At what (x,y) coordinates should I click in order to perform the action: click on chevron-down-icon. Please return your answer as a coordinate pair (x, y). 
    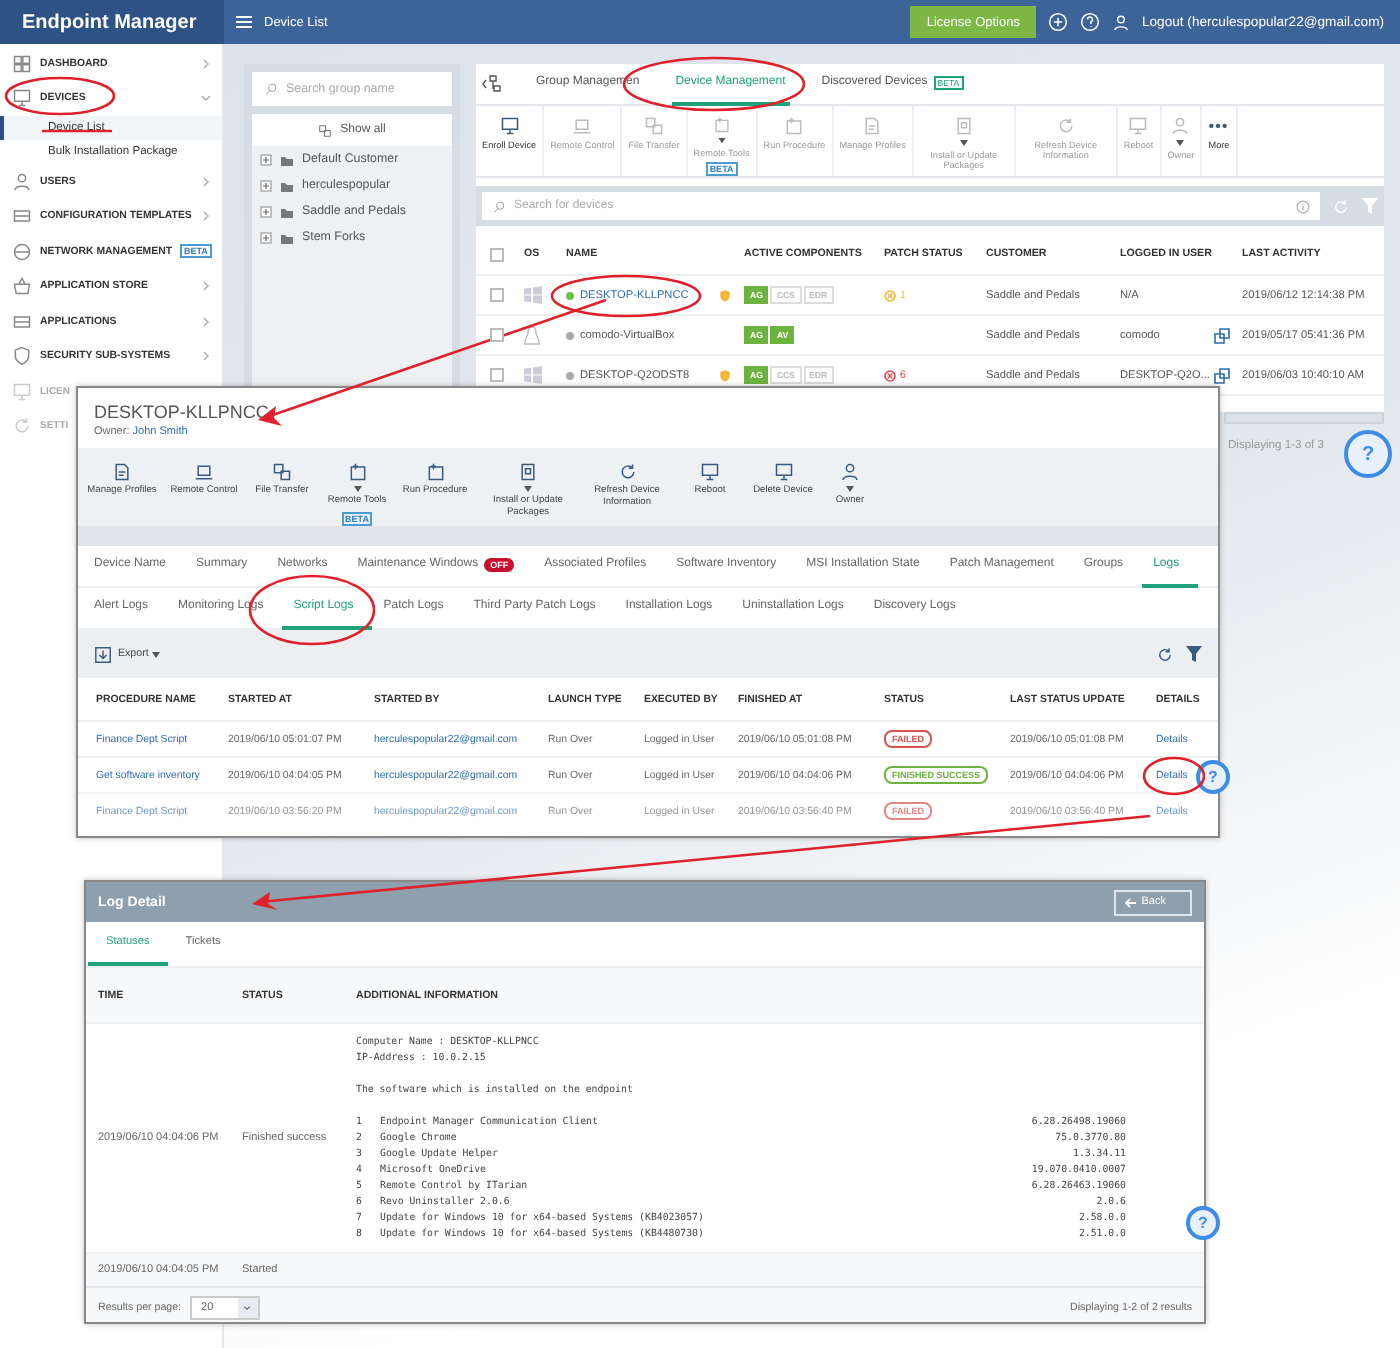
    Looking at the image, I should click on (247, 1307).